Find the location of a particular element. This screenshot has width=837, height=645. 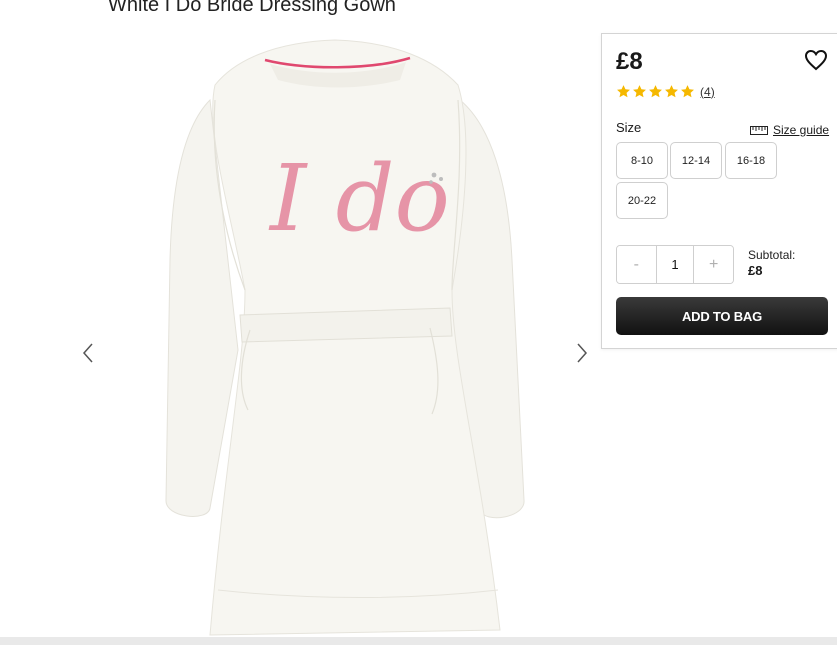

quantity-stepper: - 1 + is located at coordinates (675, 264).